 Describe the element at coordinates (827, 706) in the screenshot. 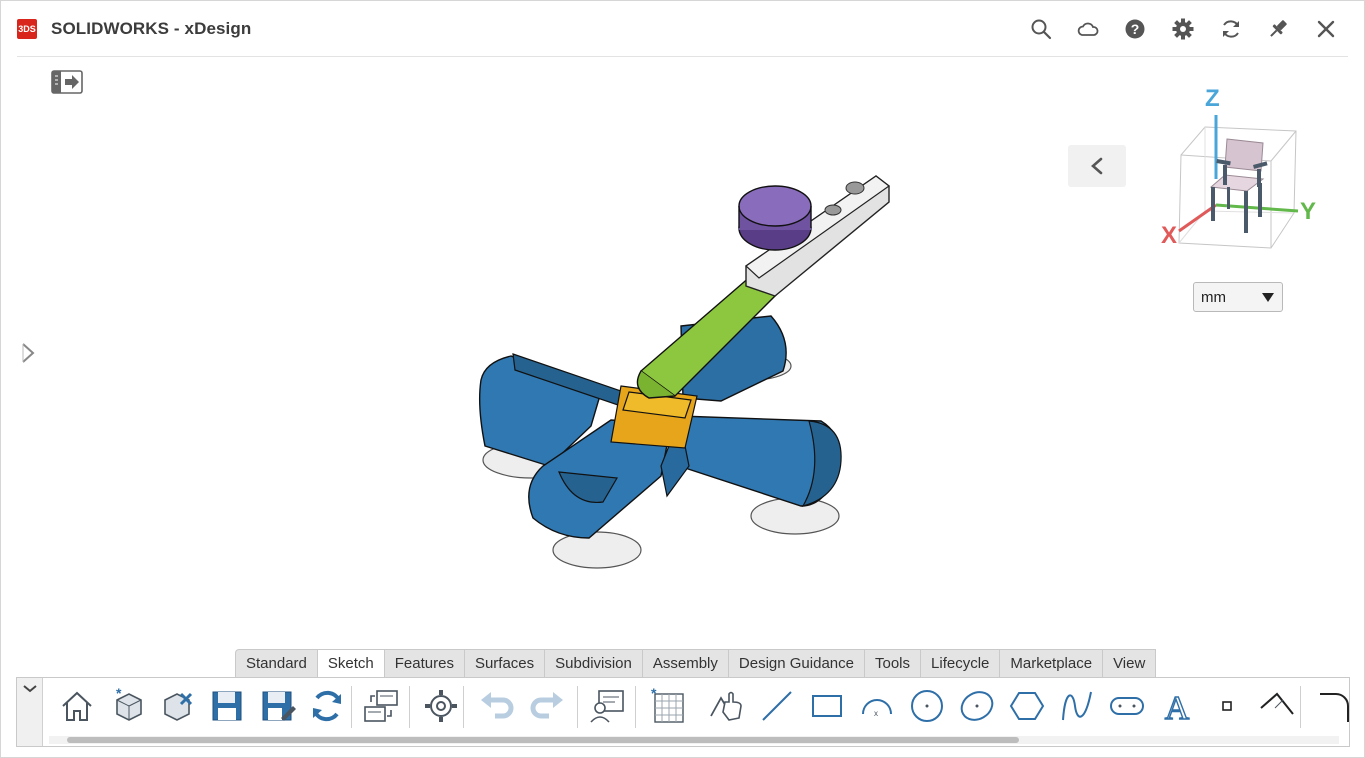

I see `rectangle-icon` at that location.